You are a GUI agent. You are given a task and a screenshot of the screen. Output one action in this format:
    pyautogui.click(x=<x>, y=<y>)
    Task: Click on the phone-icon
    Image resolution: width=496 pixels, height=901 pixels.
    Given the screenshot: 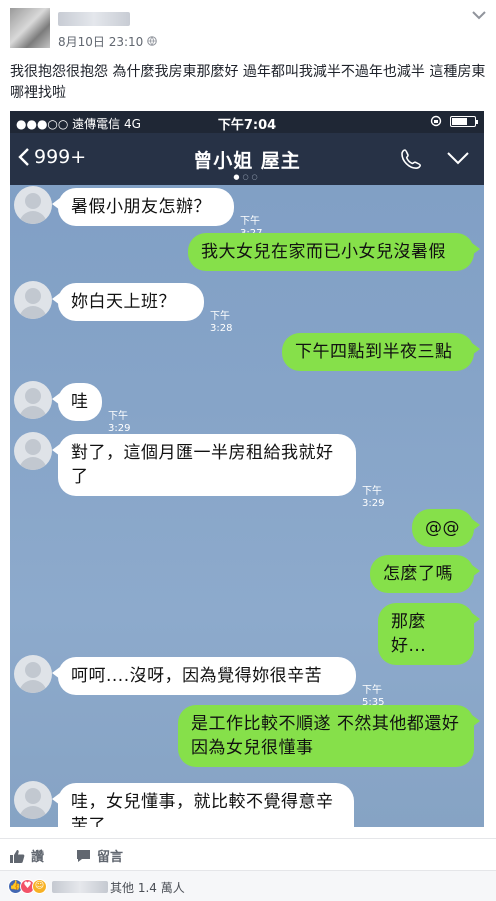 What is the action you would take?
    pyautogui.click(x=411, y=161)
    